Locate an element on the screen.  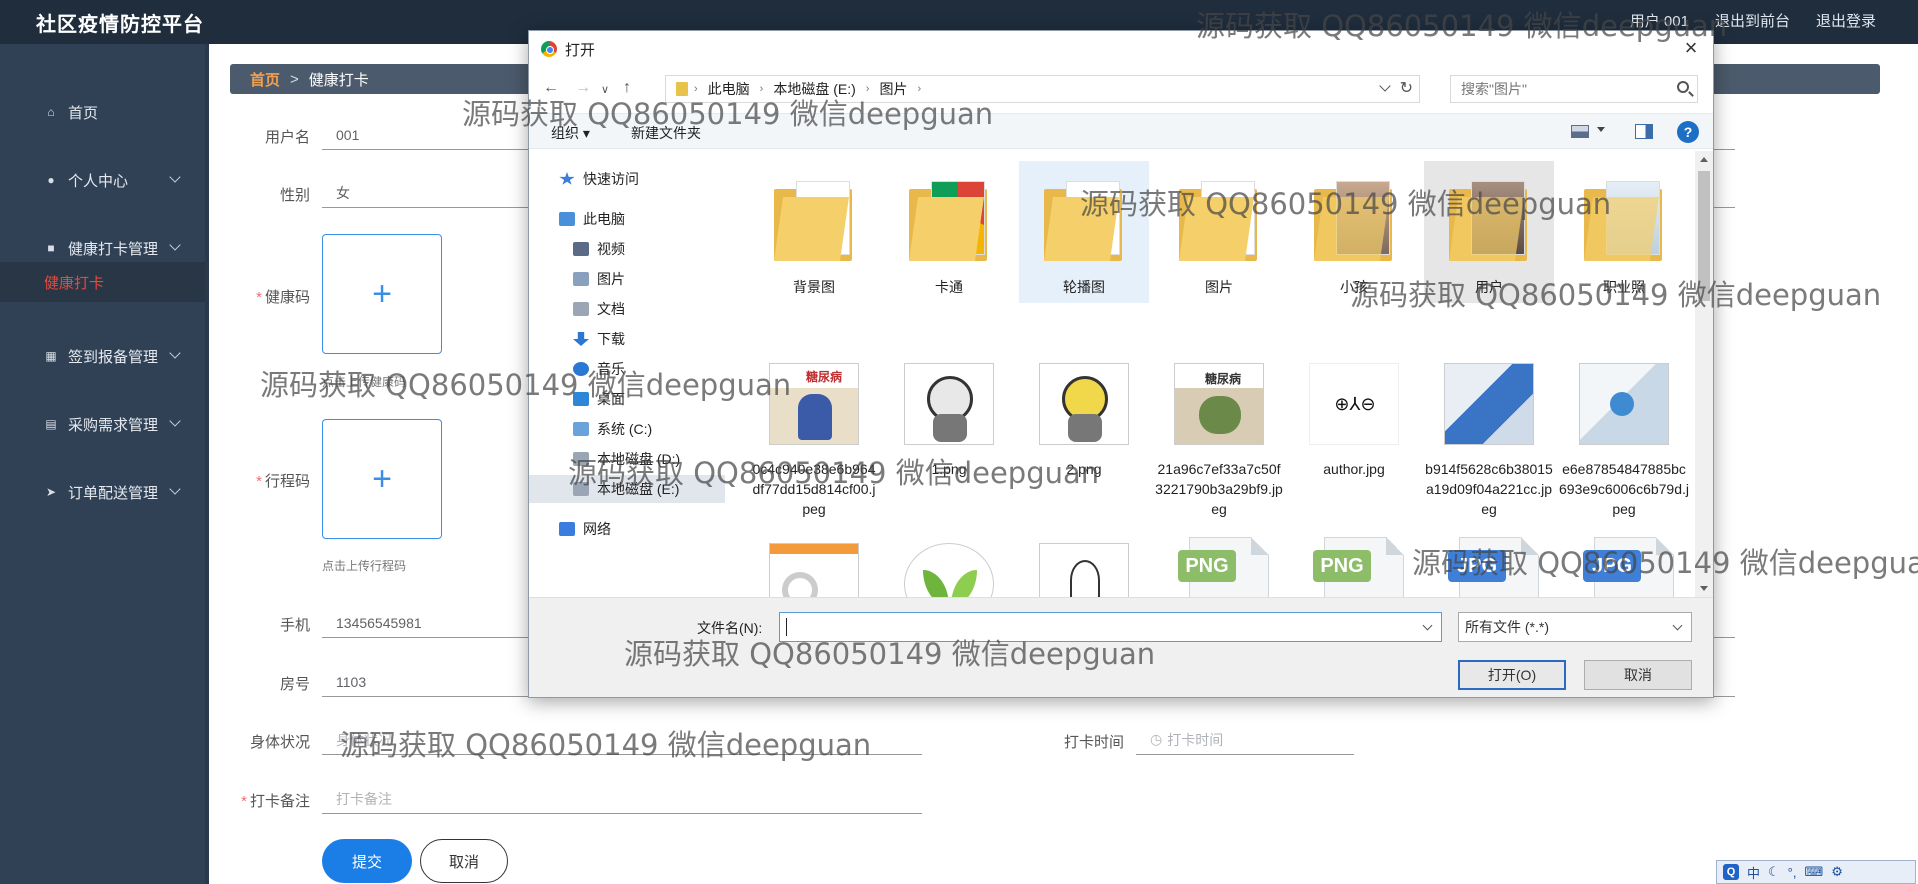
ime-toolbar: Q 中 ☾ °, ⌨ ⚙ is located at coordinates (1816, 872).